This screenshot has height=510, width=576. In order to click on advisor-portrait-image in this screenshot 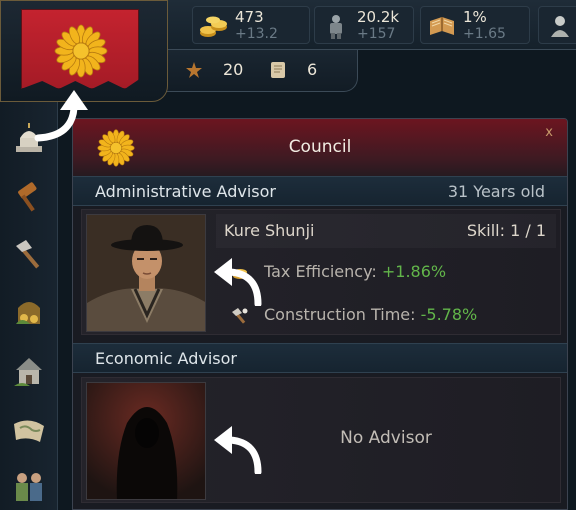, I will do `click(146, 273)`.